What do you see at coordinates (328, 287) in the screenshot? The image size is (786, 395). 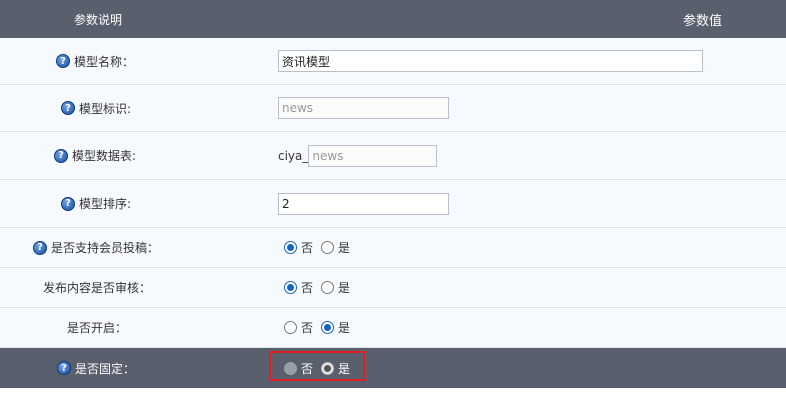 I see `review-yes-radio` at bounding box center [328, 287].